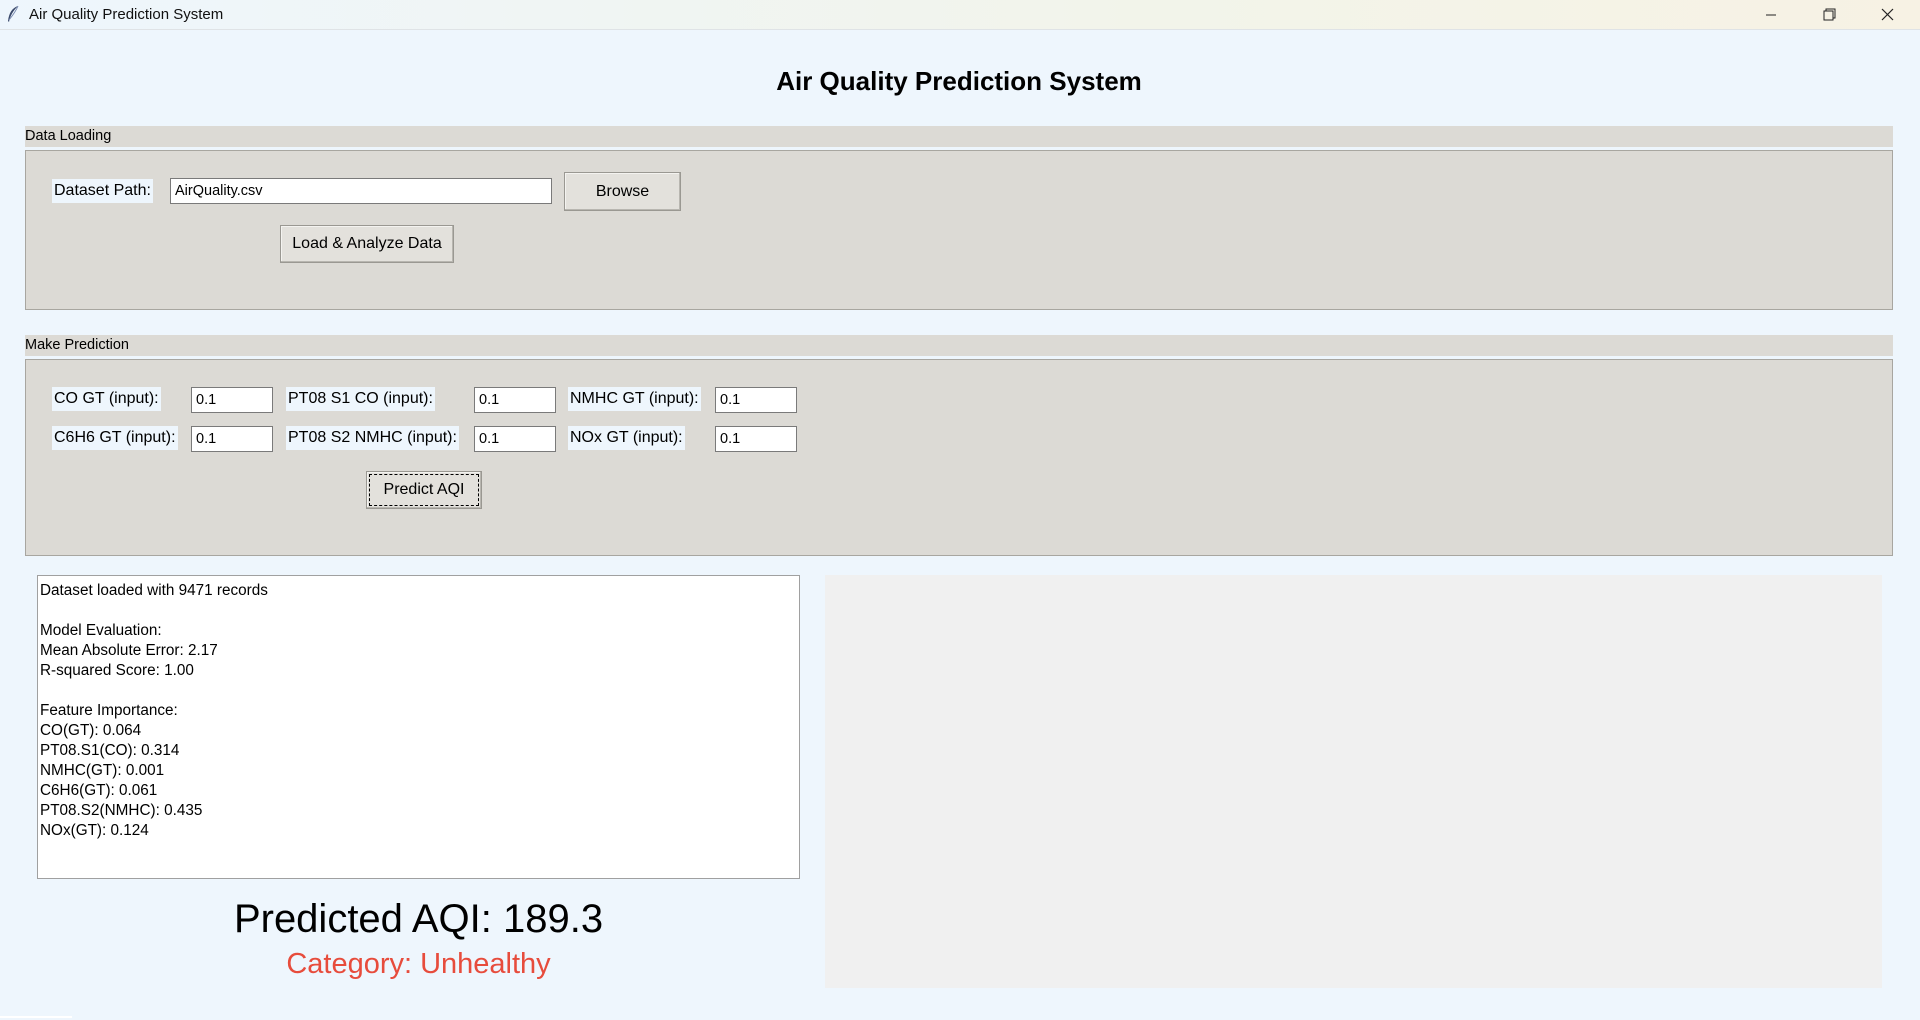 The height and width of the screenshot is (1020, 1920). What do you see at coordinates (121, 810) in the screenshot?
I see `log-line: PT08.S2(NMHC): 0.435` at bounding box center [121, 810].